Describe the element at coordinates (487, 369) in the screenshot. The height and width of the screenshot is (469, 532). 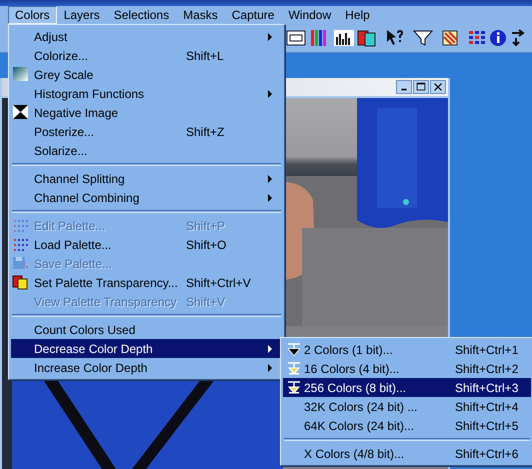
I see `shortcut-text: Shift+Ctrl+2` at that location.